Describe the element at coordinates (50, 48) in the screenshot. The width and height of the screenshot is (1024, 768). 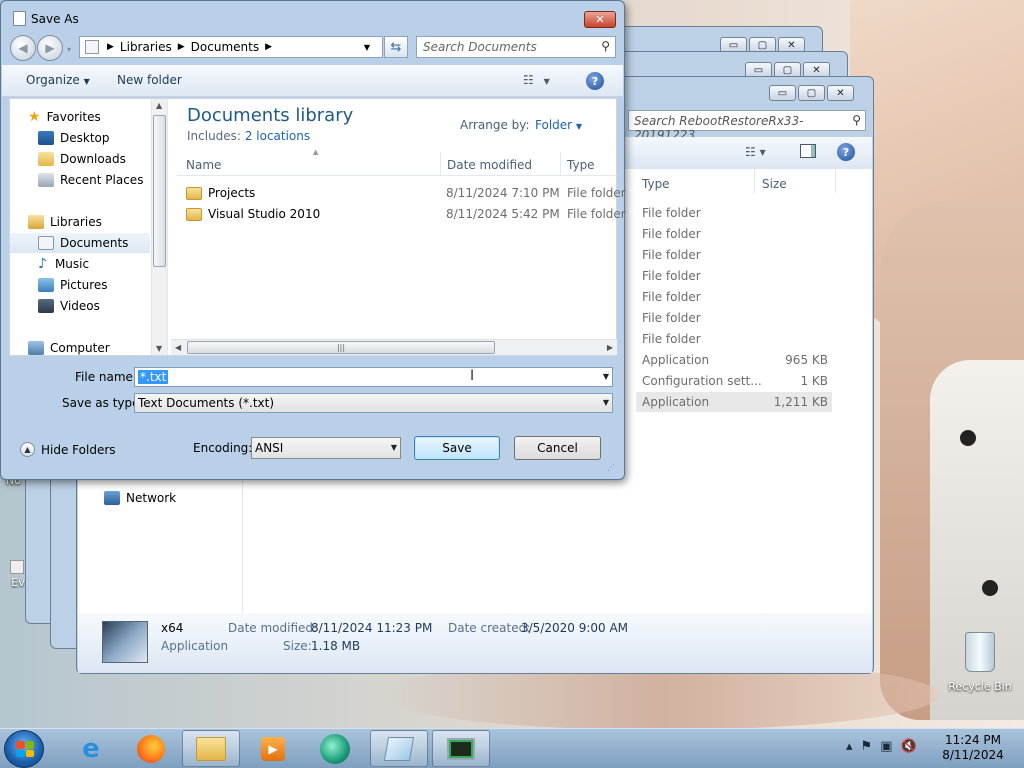
I see `forward-button: ▶` at that location.